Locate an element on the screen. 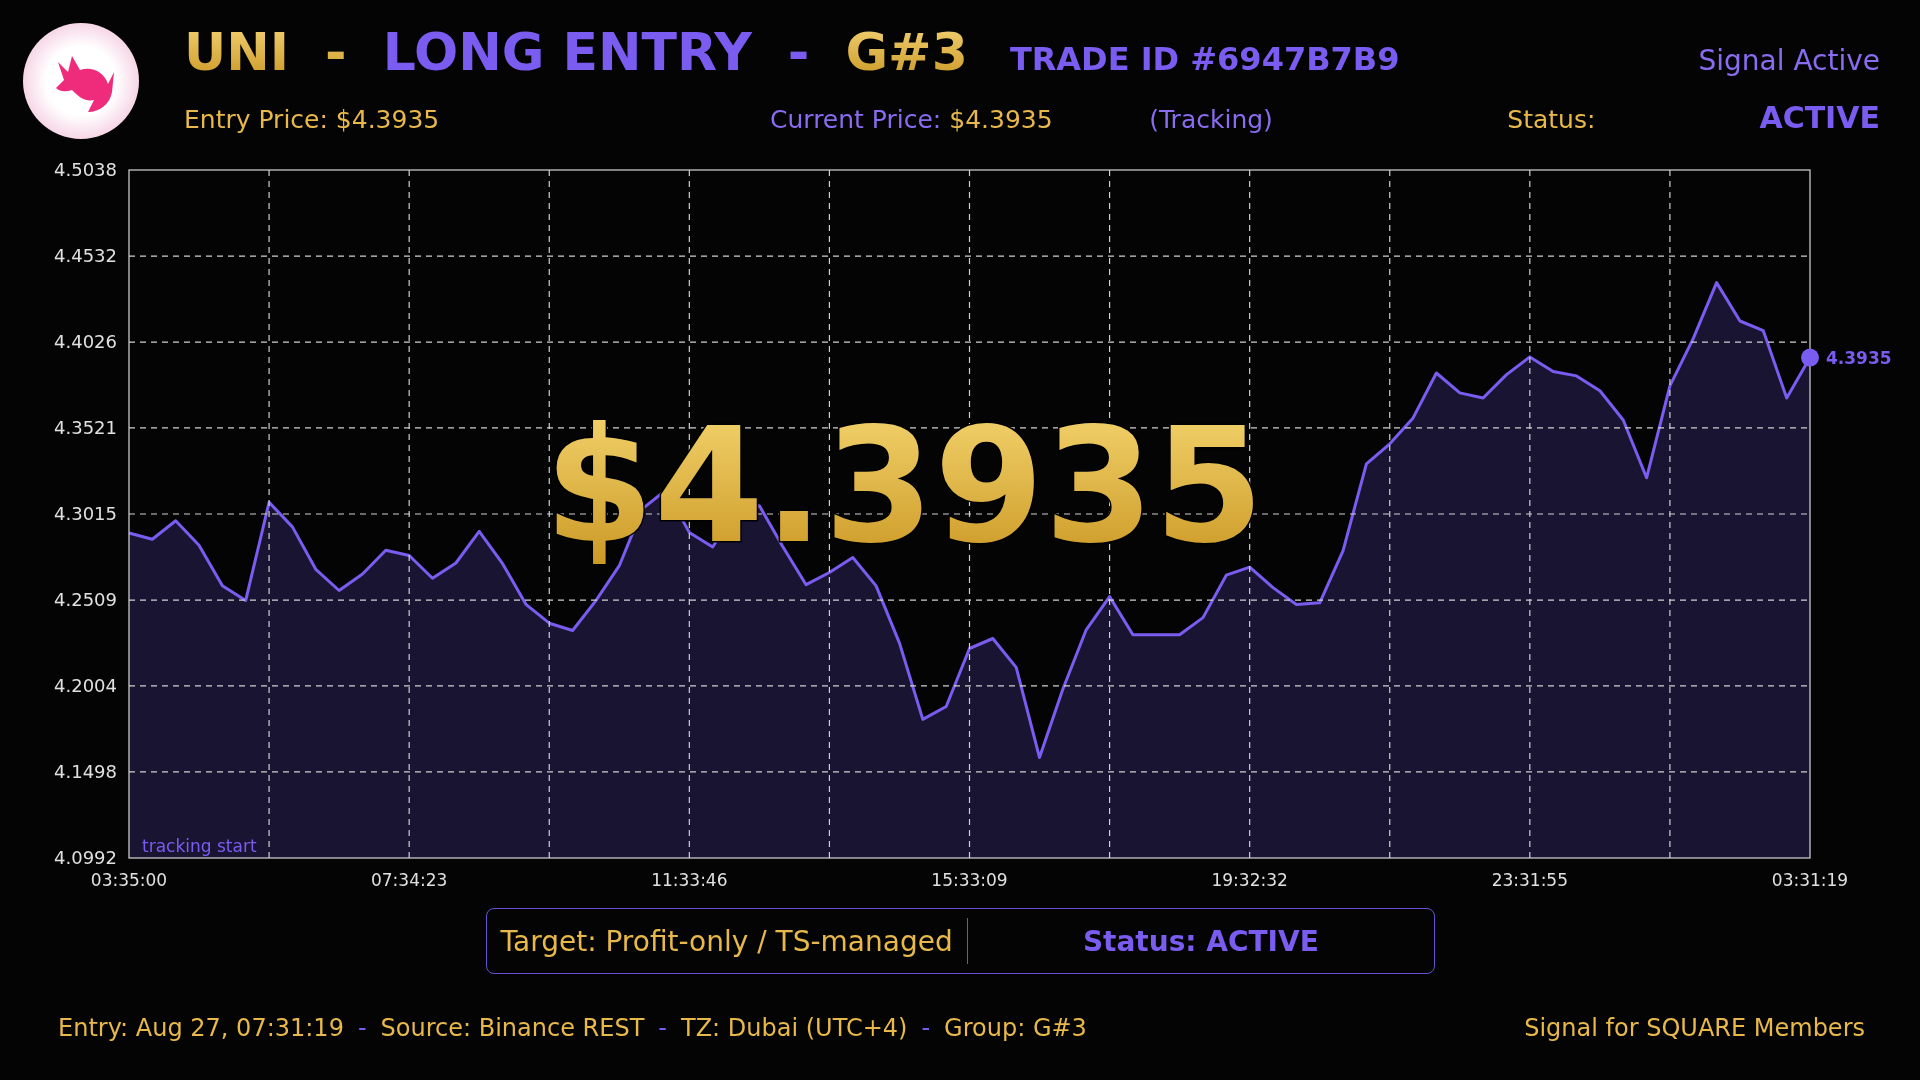 The height and width of the screenshot is (1080, 1920). x-axis-label: 23:31:55 is located at coordinates (1529, 880).